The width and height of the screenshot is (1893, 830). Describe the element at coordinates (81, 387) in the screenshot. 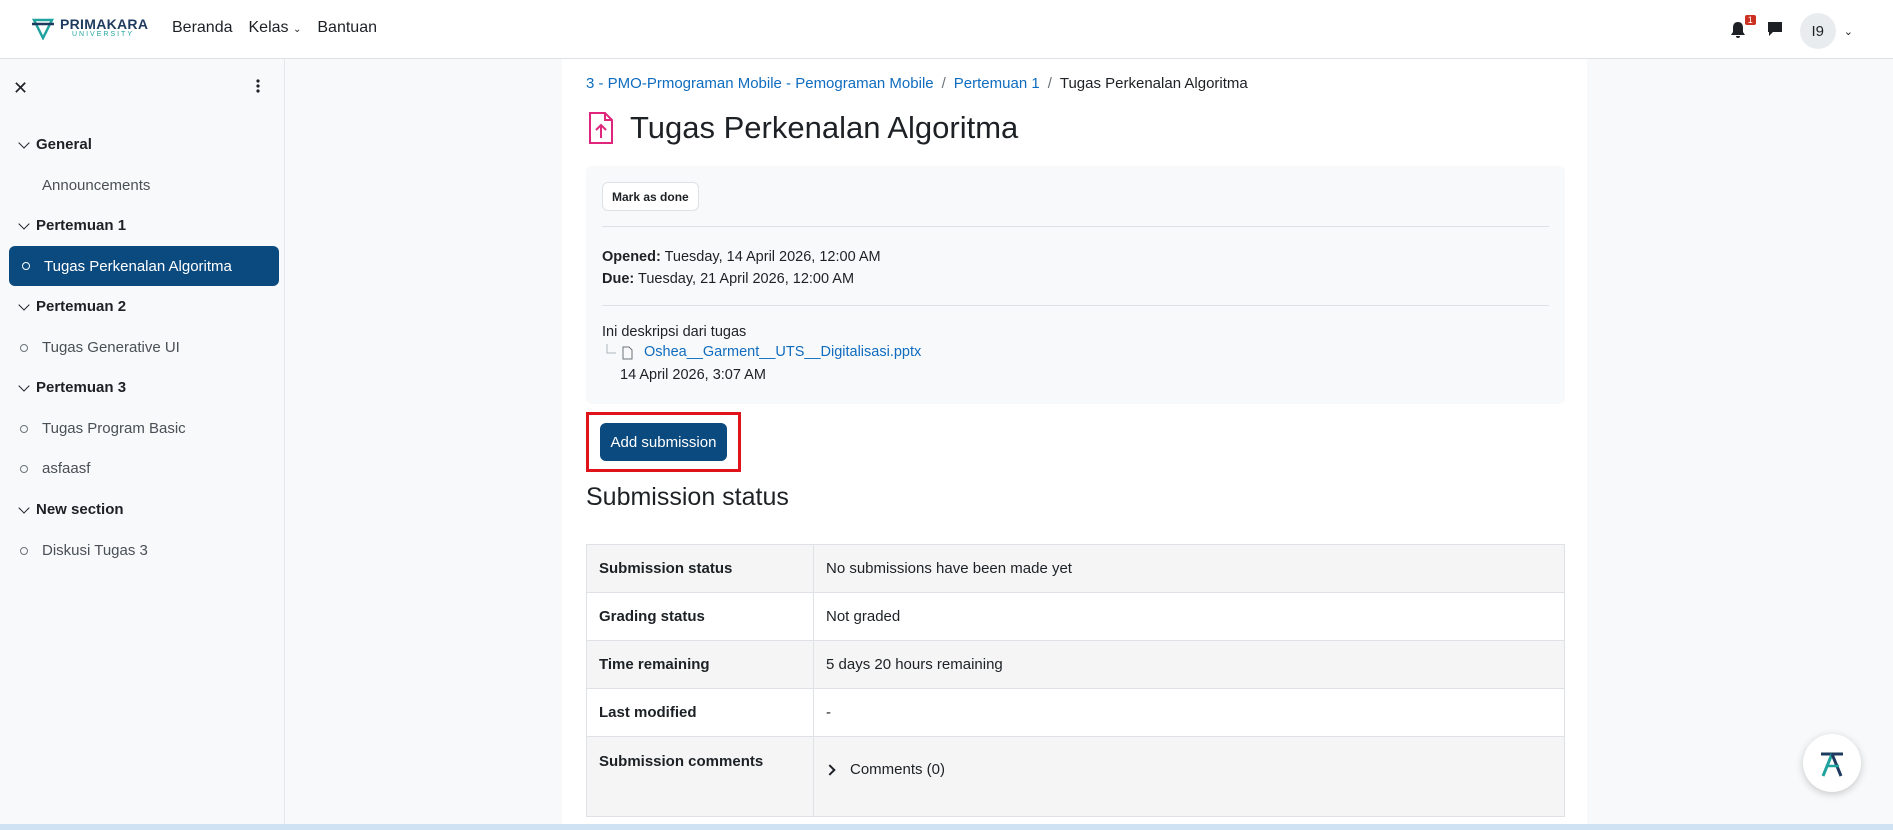

I see `section-label: Pertemuan 3` at that location.